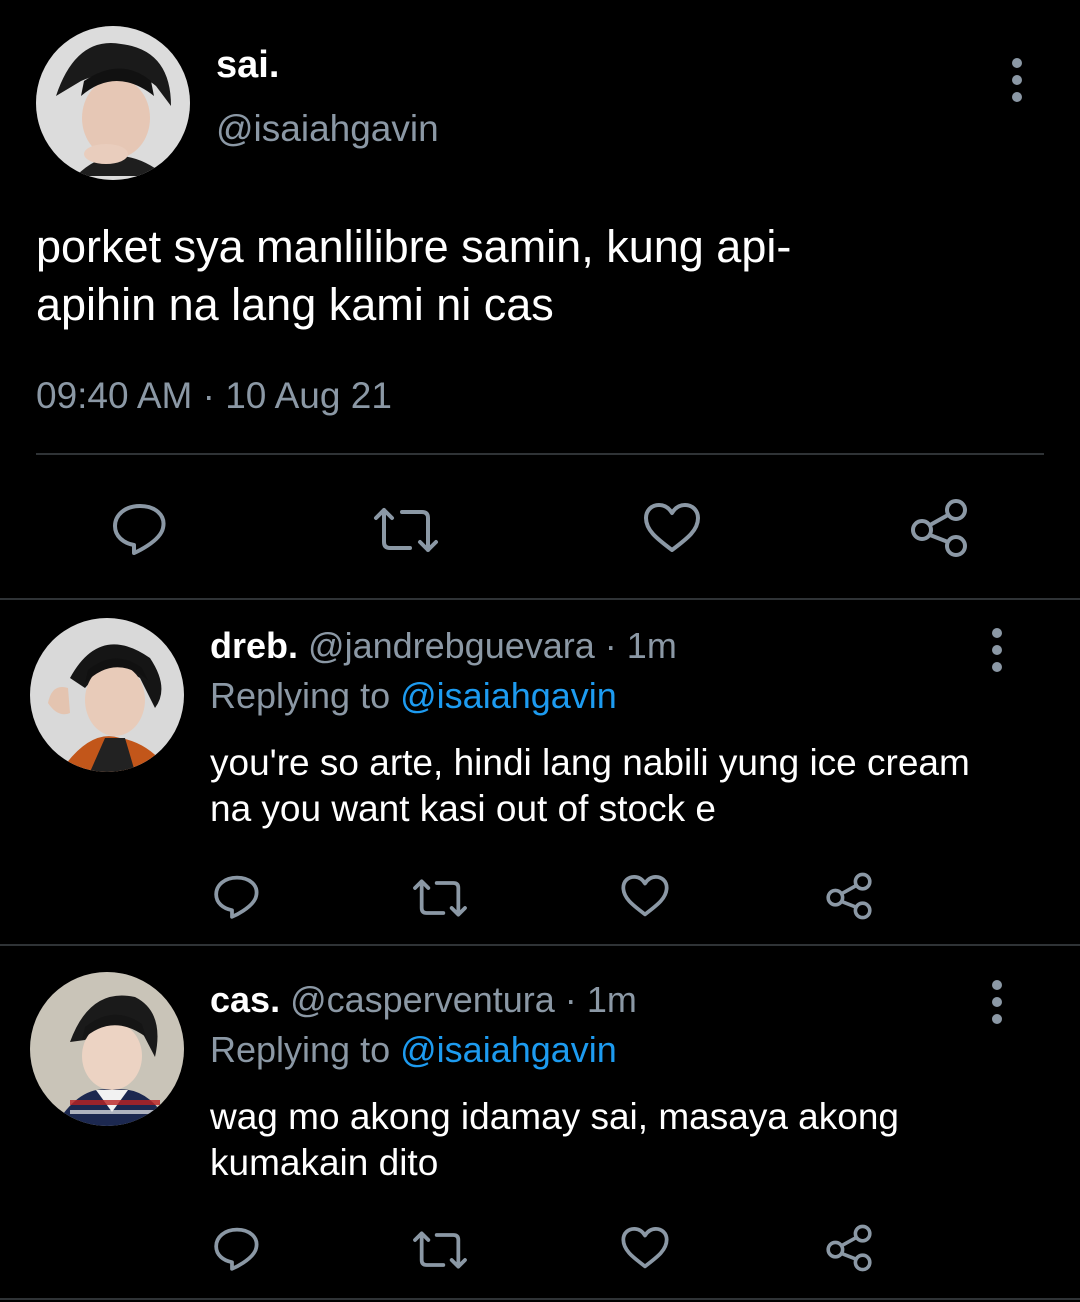 The height and width of the screenshot is (1302, 1080). I want to click on tweet-date: 10 Aug 21, so click(308, 395).